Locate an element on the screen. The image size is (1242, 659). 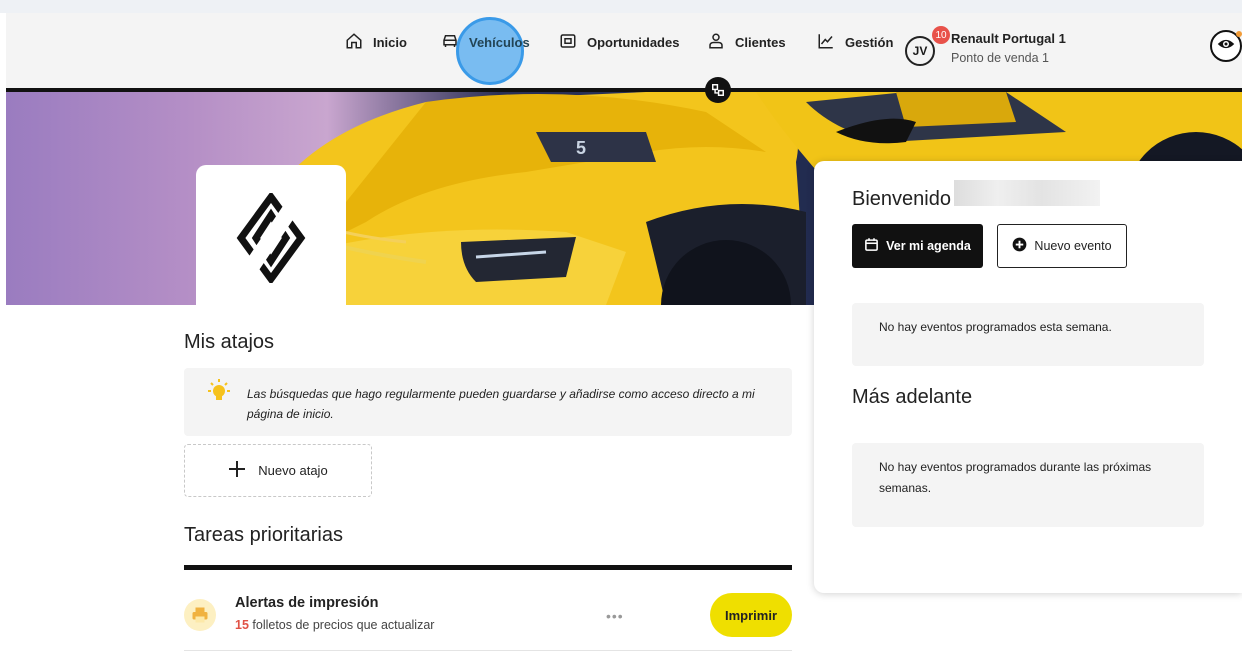
view-agenda-button: Ver mi agenda is located at coordinates (917, 246).